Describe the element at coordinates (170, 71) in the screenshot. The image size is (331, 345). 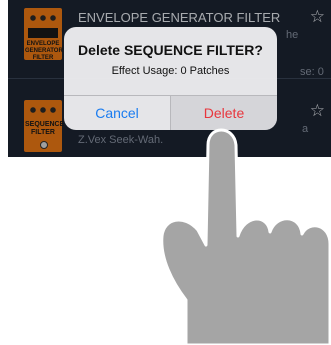
I see `dialog-message: Effect Usage: 0 Patches` at that location.